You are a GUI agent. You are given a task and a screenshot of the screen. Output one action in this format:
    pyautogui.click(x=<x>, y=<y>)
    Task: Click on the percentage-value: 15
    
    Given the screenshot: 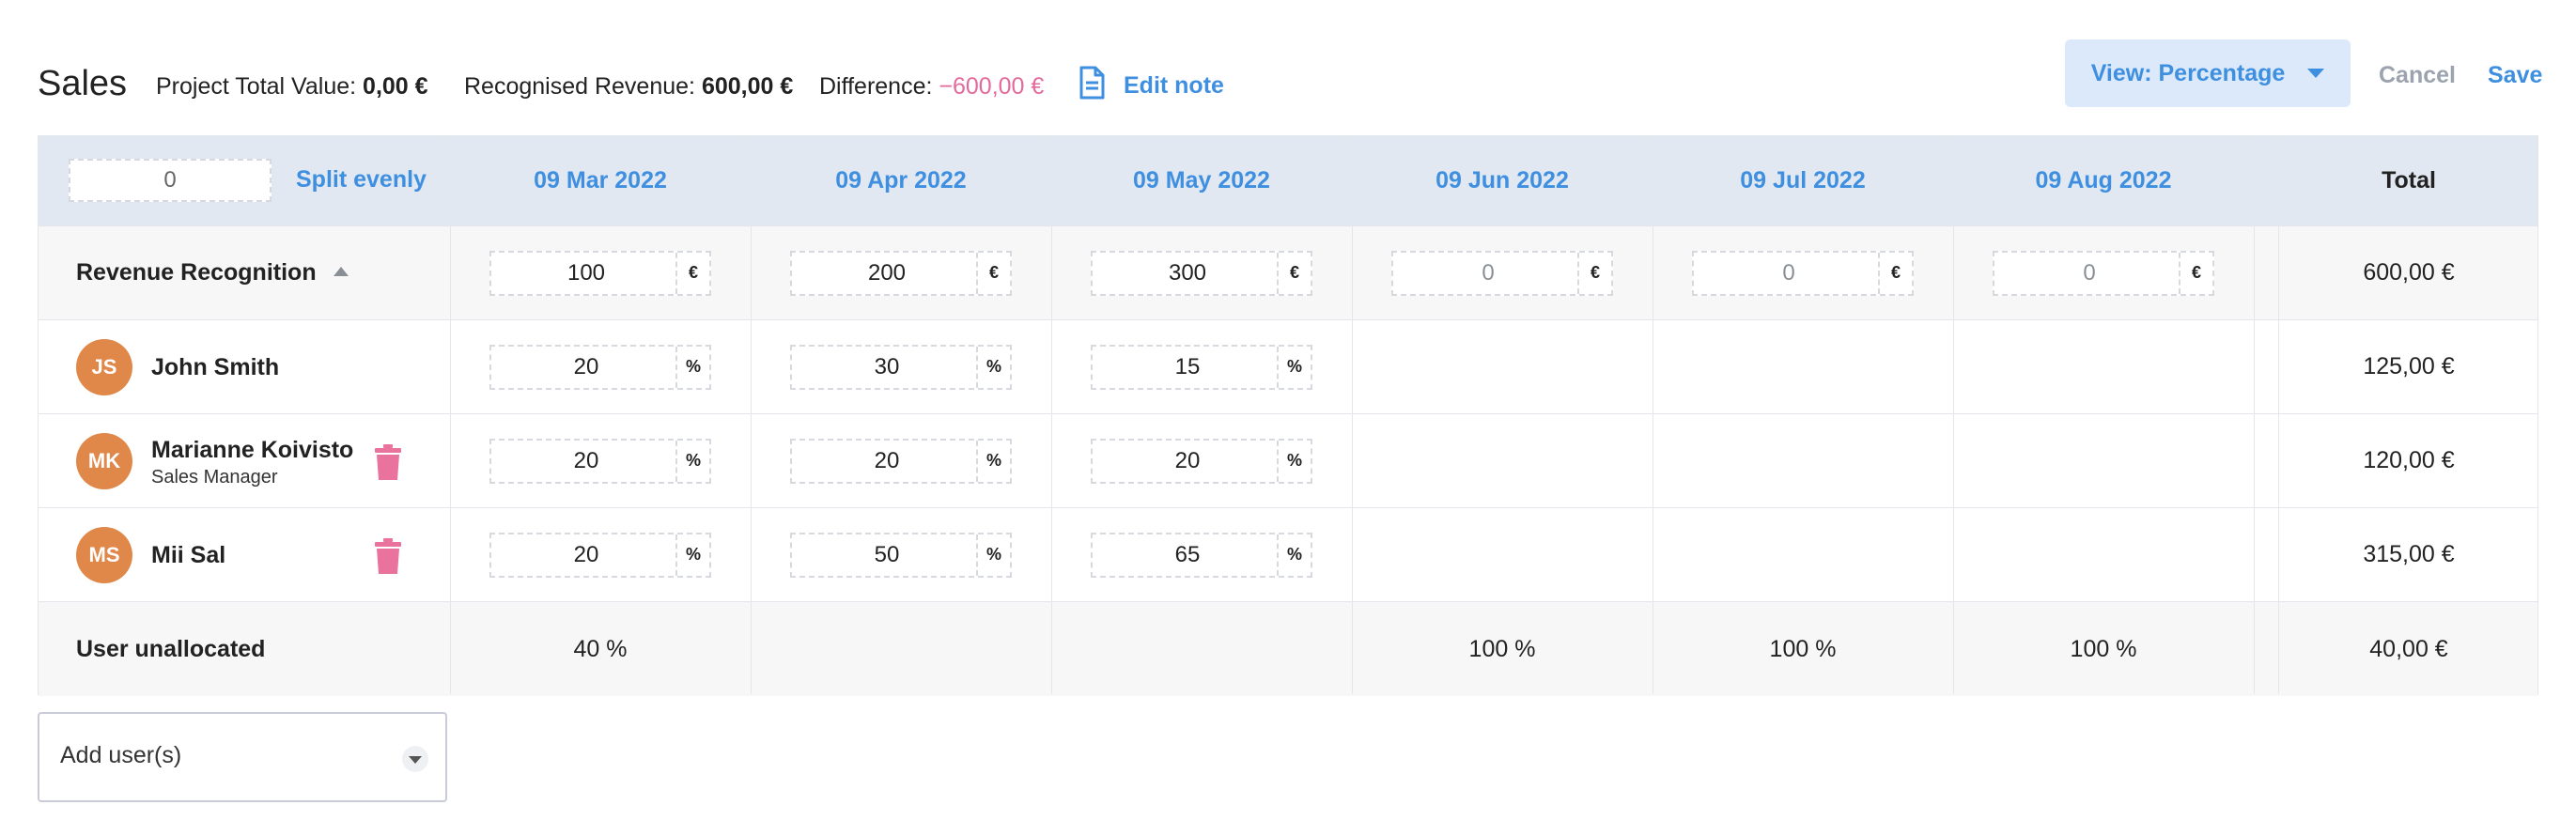 What is the action you would take?
    pyautogui.click(x=1188, y=366)
    